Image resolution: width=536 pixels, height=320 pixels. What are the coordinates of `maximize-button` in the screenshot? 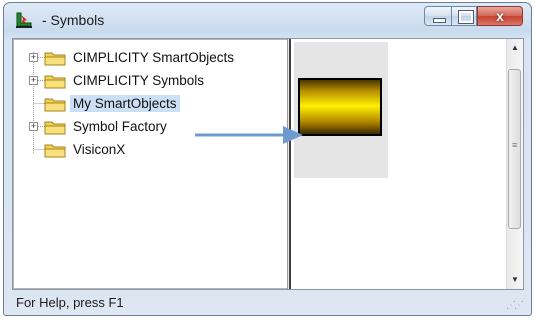 It's located at (464, 16).